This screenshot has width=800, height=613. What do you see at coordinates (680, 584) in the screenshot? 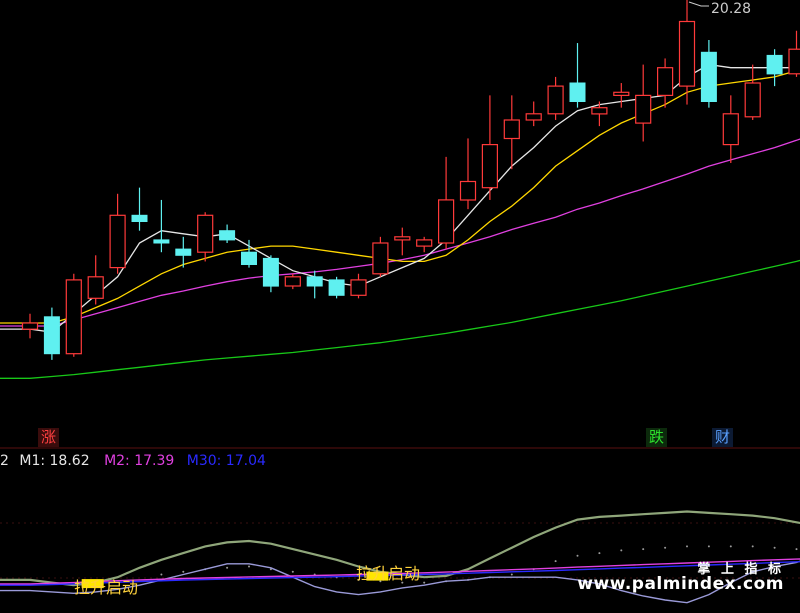
I see `watermark-url: www.palmindex.com` at bounding box center [680, 584].